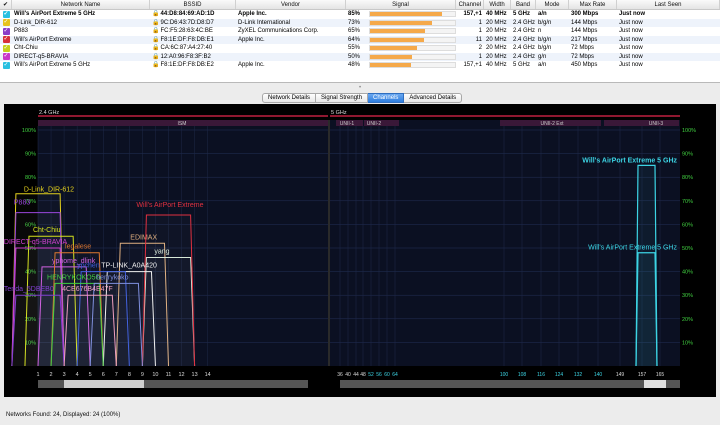 This screenshot has width=720, height=425. I want to click on split-handle: •, so click(360, 88).